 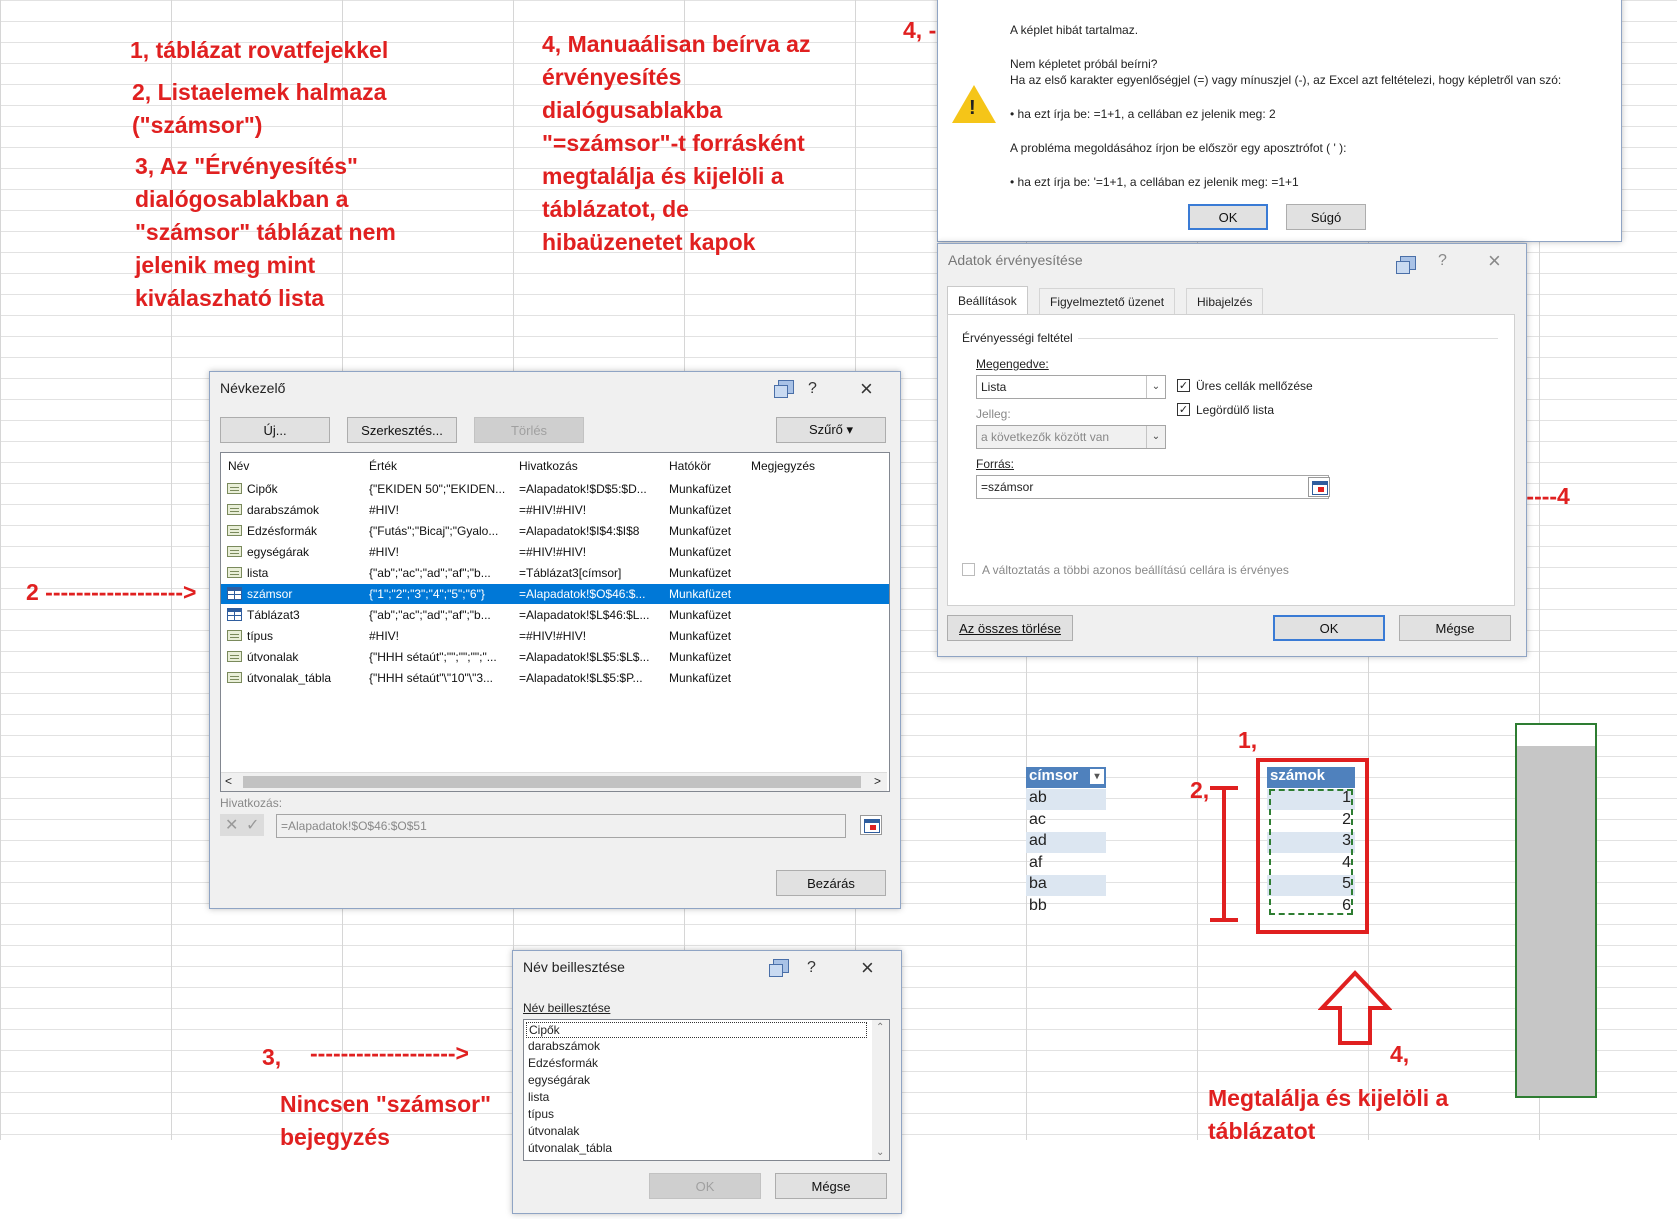 I want to click on ignore-blank-checkbox: ✓, so click(x=1183, y=385).